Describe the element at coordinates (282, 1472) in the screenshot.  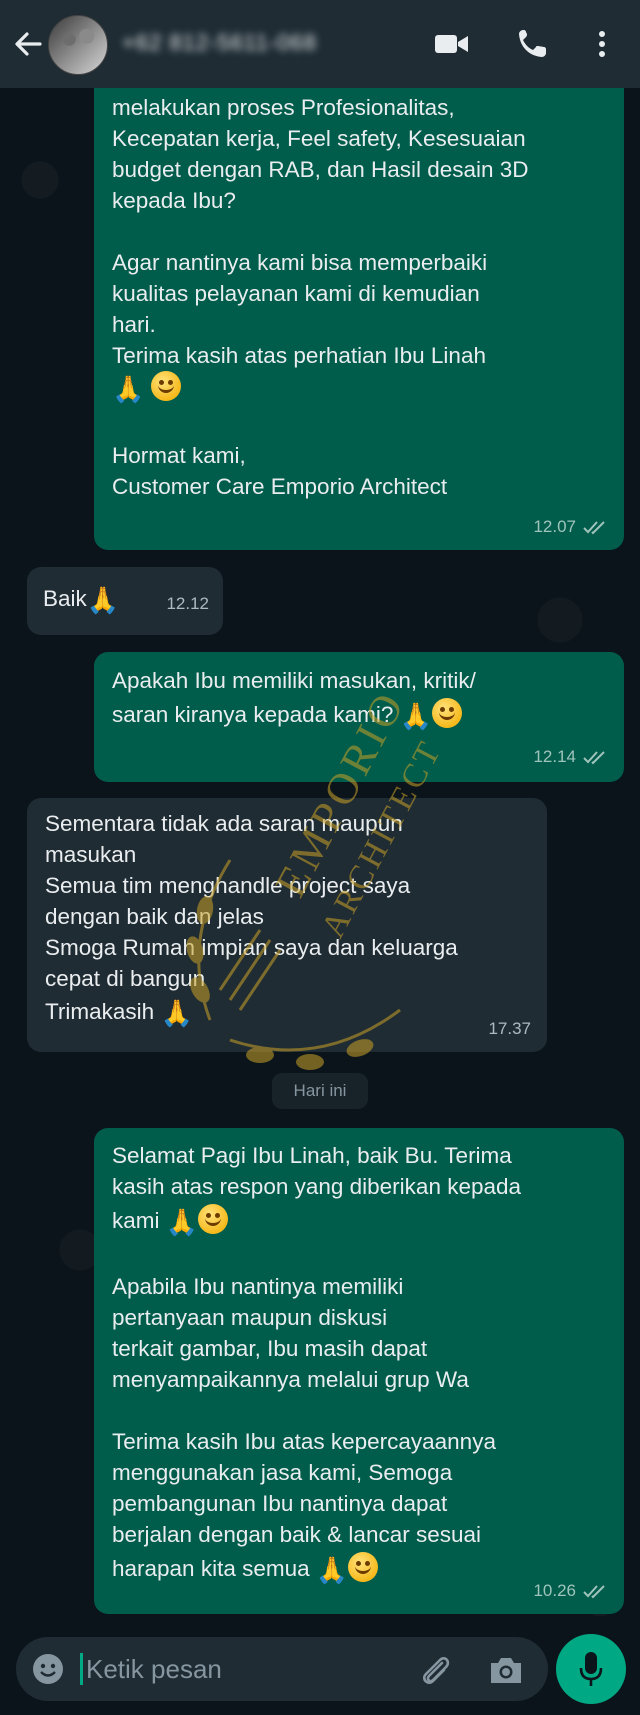
I see `message-line: menggunakan jasa kami, Semoga` at that location.